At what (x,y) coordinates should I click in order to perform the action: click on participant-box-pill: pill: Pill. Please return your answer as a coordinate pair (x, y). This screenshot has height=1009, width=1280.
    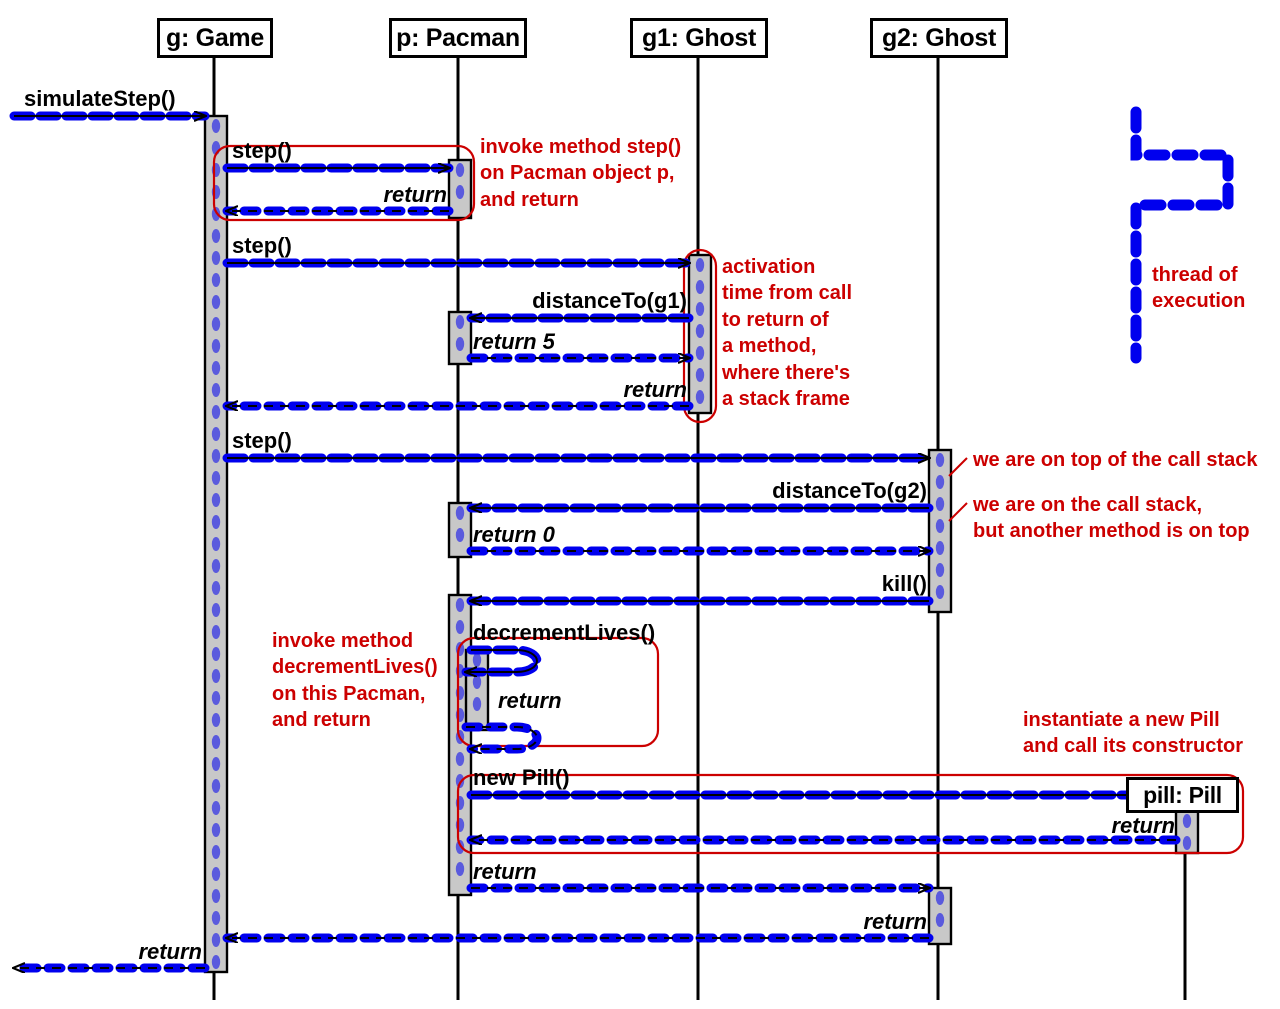
    Looking at the image, I should click on (1182, 795).